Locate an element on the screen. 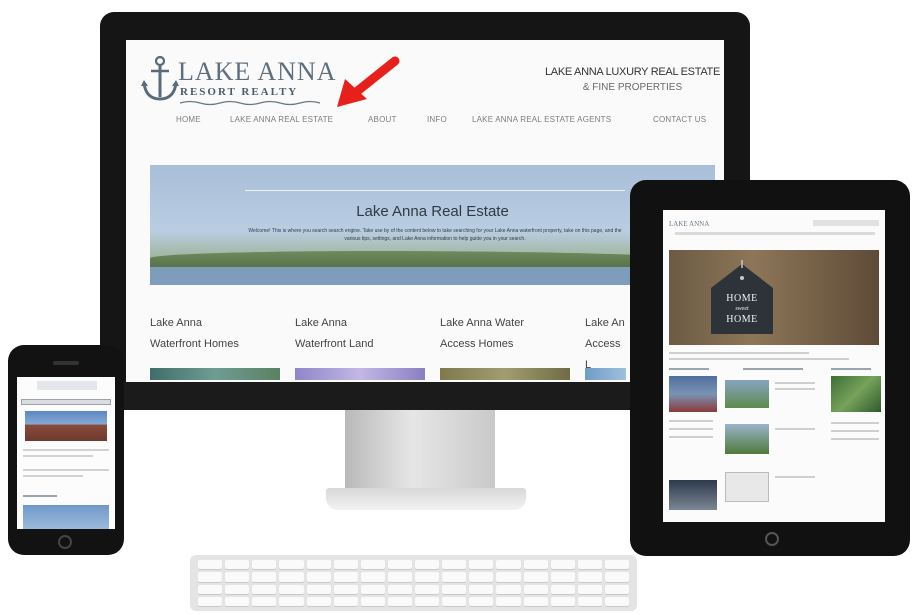 This screenshot has width=914, height=615. monitor-stand is located at coordinates (420, 451).